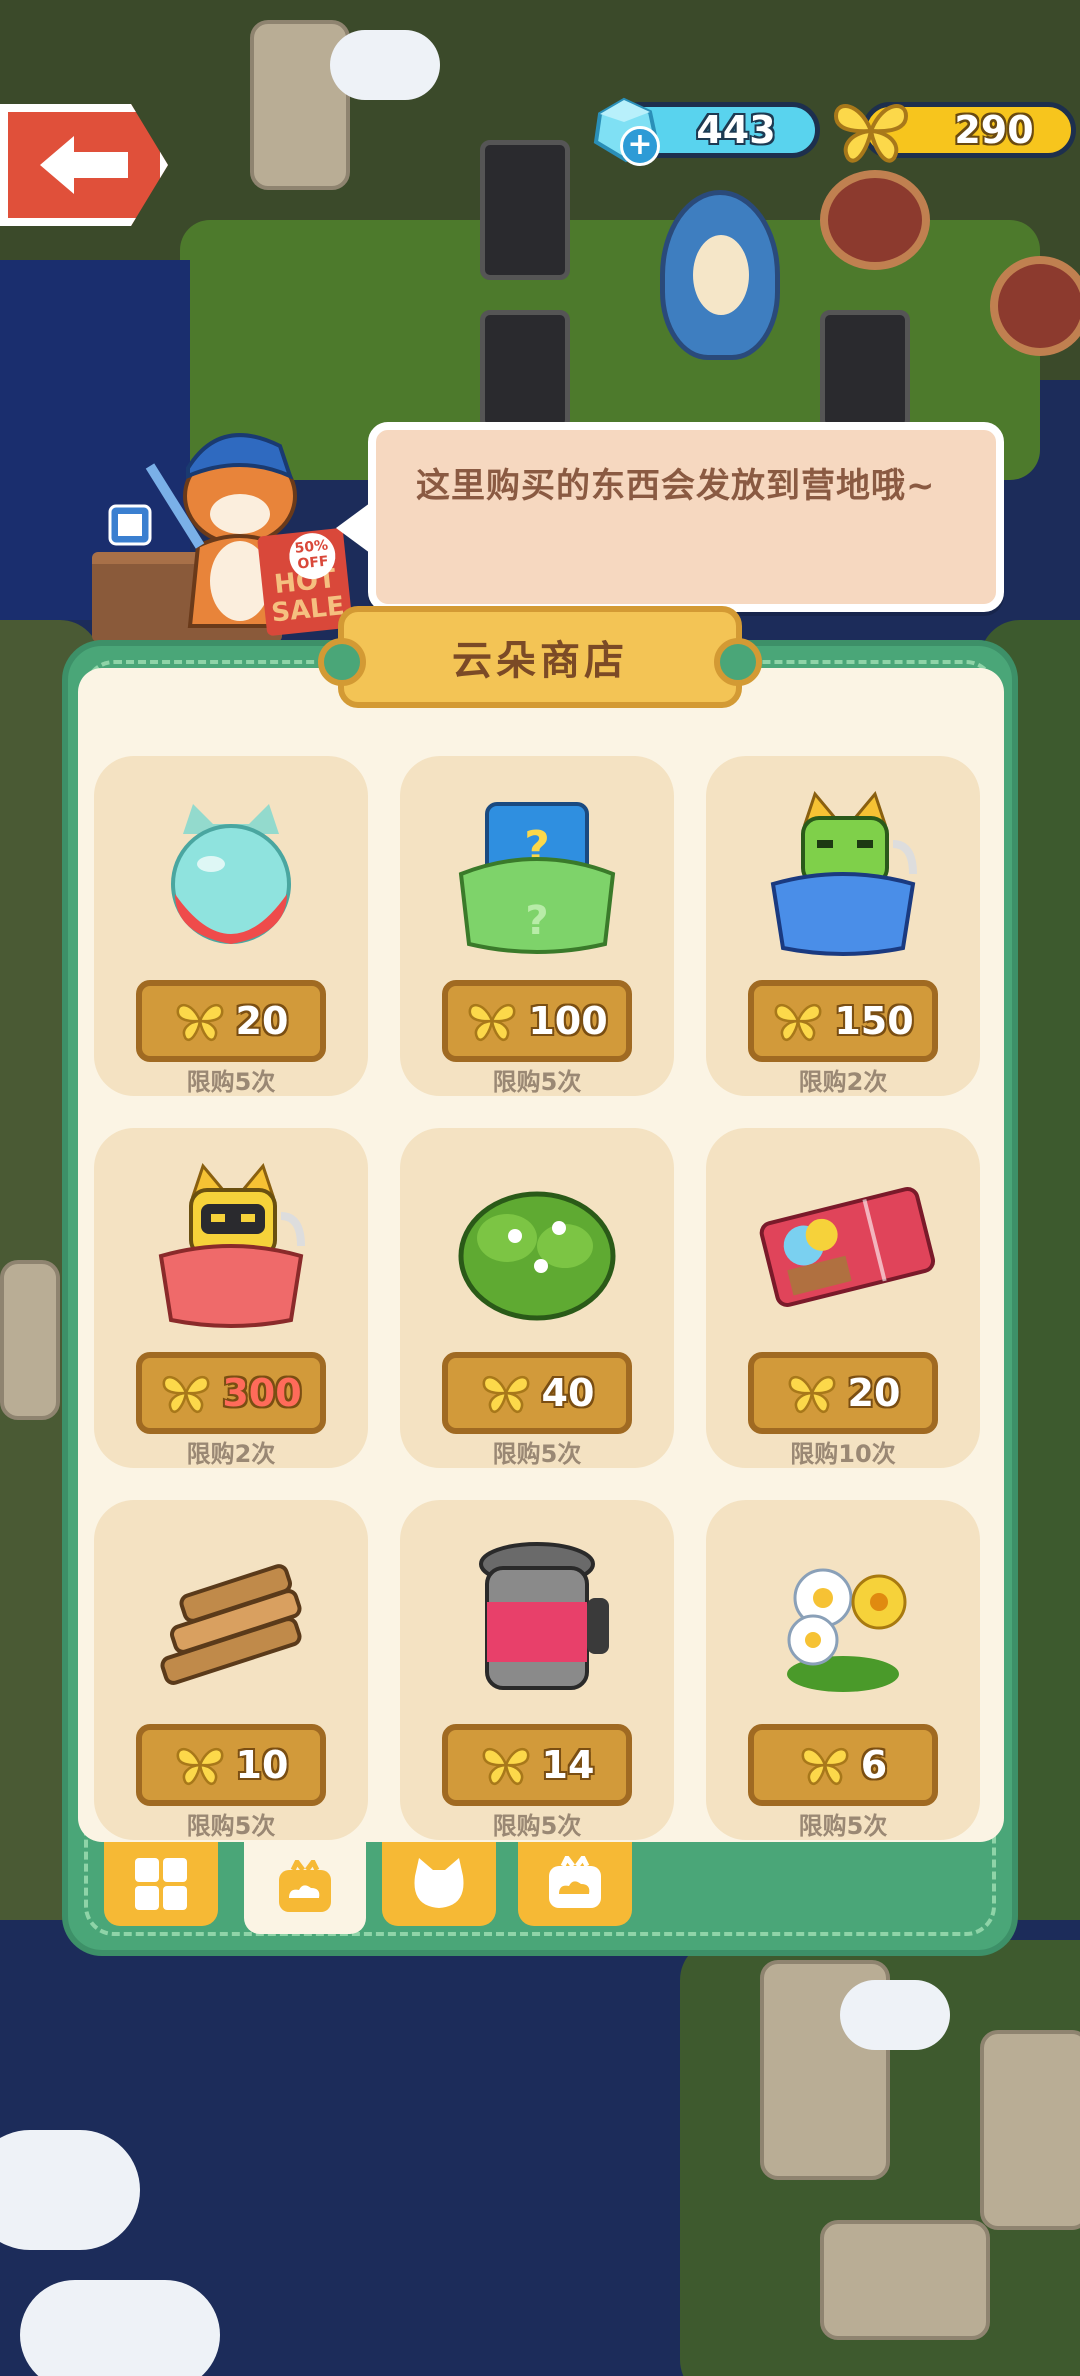  Describe the element at coordinates (231, 1624) in the screenshot. I see `firewood-icon` at that location.